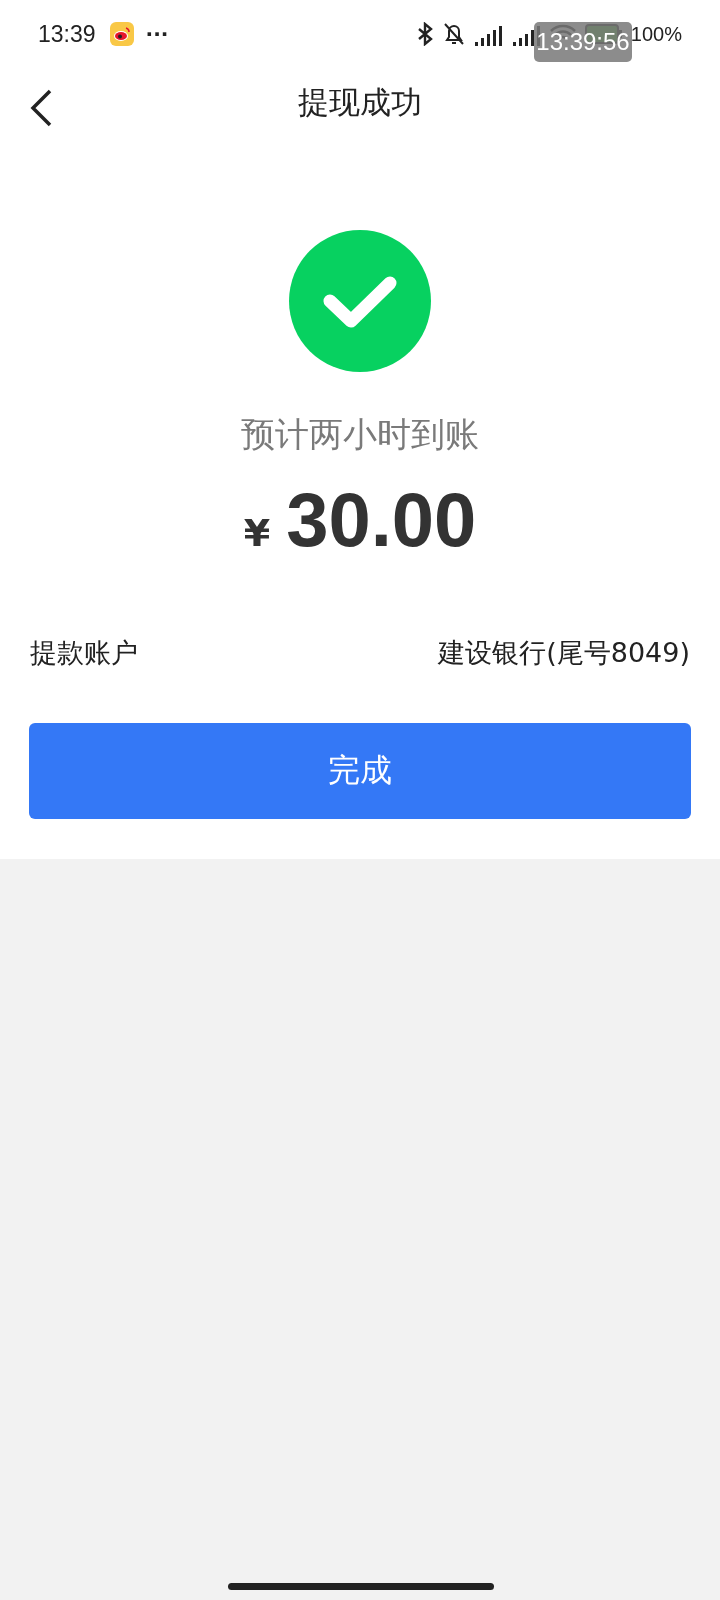 The width and height of the screenshot is (720, 1600). What do you see at coordinates (121, 34) in the screenshot?
I see `weibo-app-icon` at bounding box center [121, 34].